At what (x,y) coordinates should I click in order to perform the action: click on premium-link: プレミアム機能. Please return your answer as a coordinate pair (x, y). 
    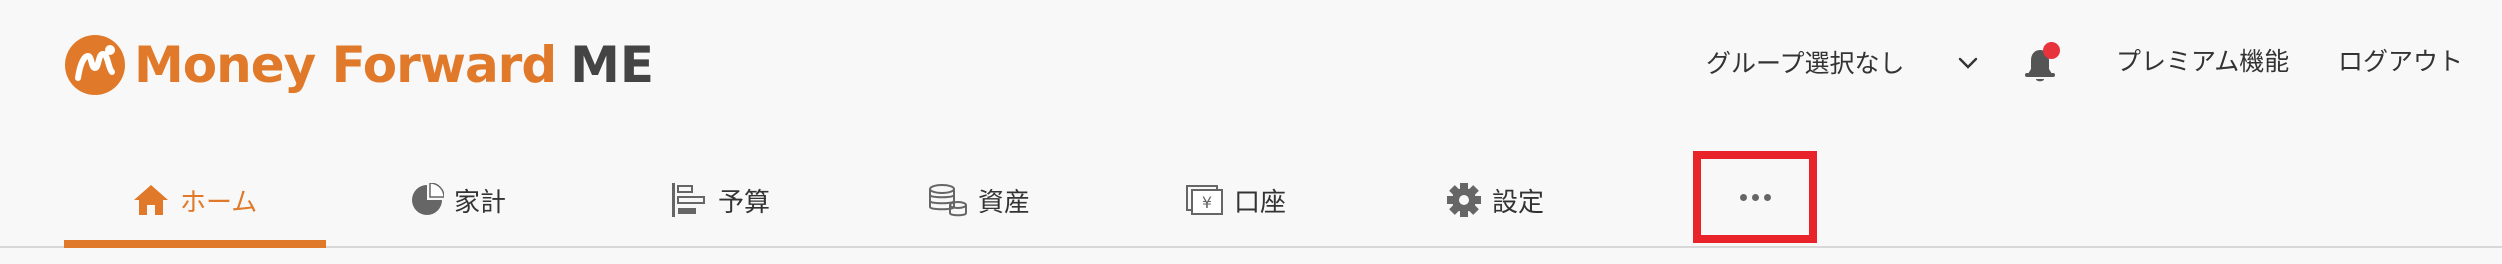
    Looking at the image, I should click on (2202, 62).